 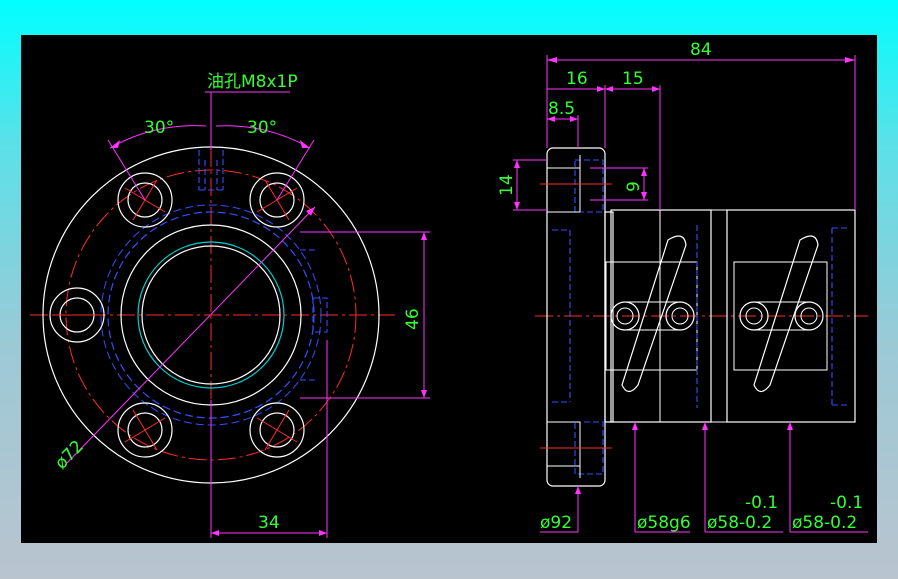 What do you see at coordinates (159, 128) in the screenshot?
I see `angle-label-left: 30°` at bounding box center [159, 128].